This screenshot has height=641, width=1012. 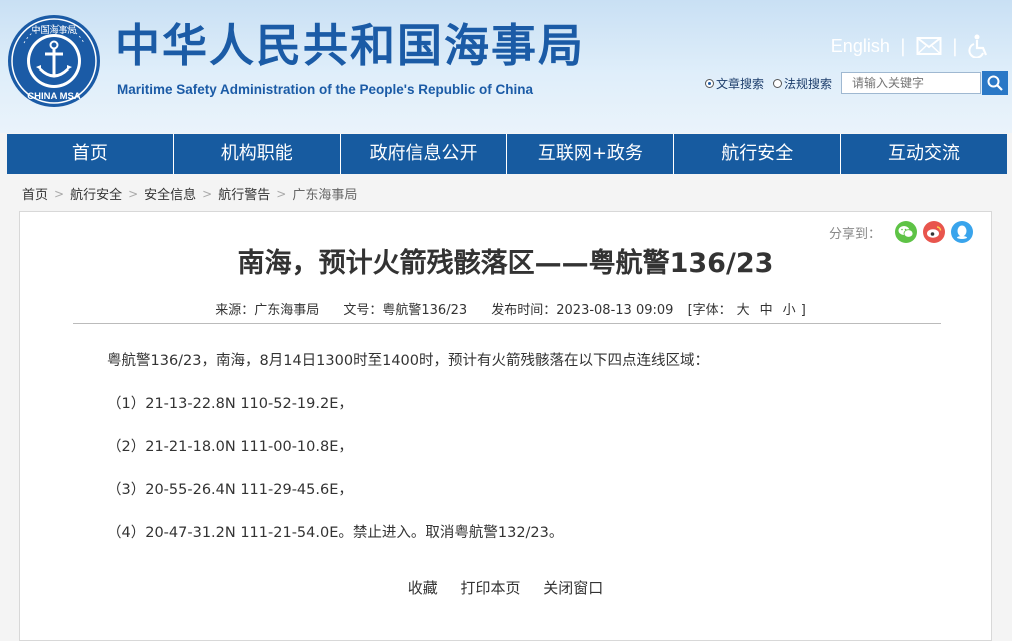 What do you see at coordinates (739, 83) in the screenshot?
I see `radio-label: 文章搜索` at bounding box center [739, 83].